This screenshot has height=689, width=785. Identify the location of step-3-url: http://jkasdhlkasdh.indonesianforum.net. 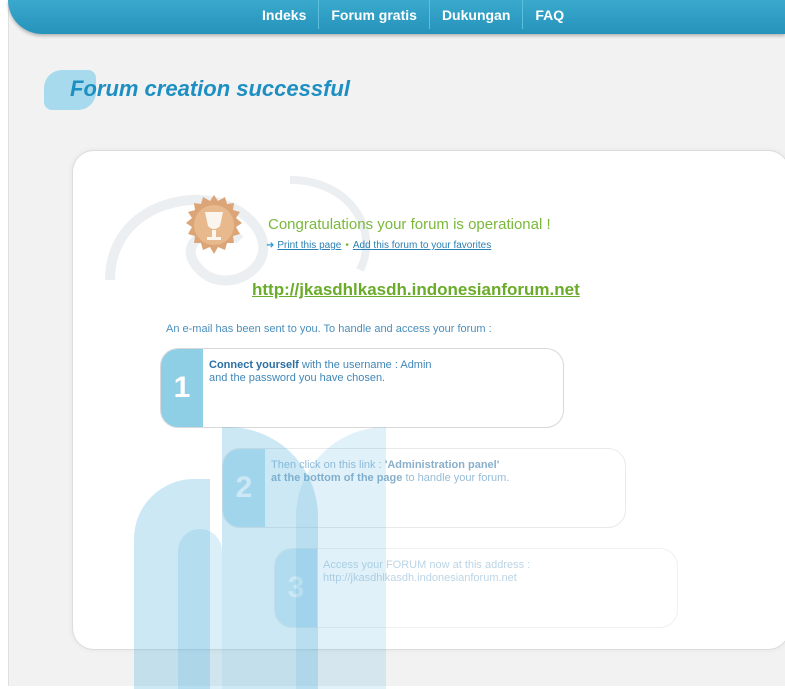
(420, 578).